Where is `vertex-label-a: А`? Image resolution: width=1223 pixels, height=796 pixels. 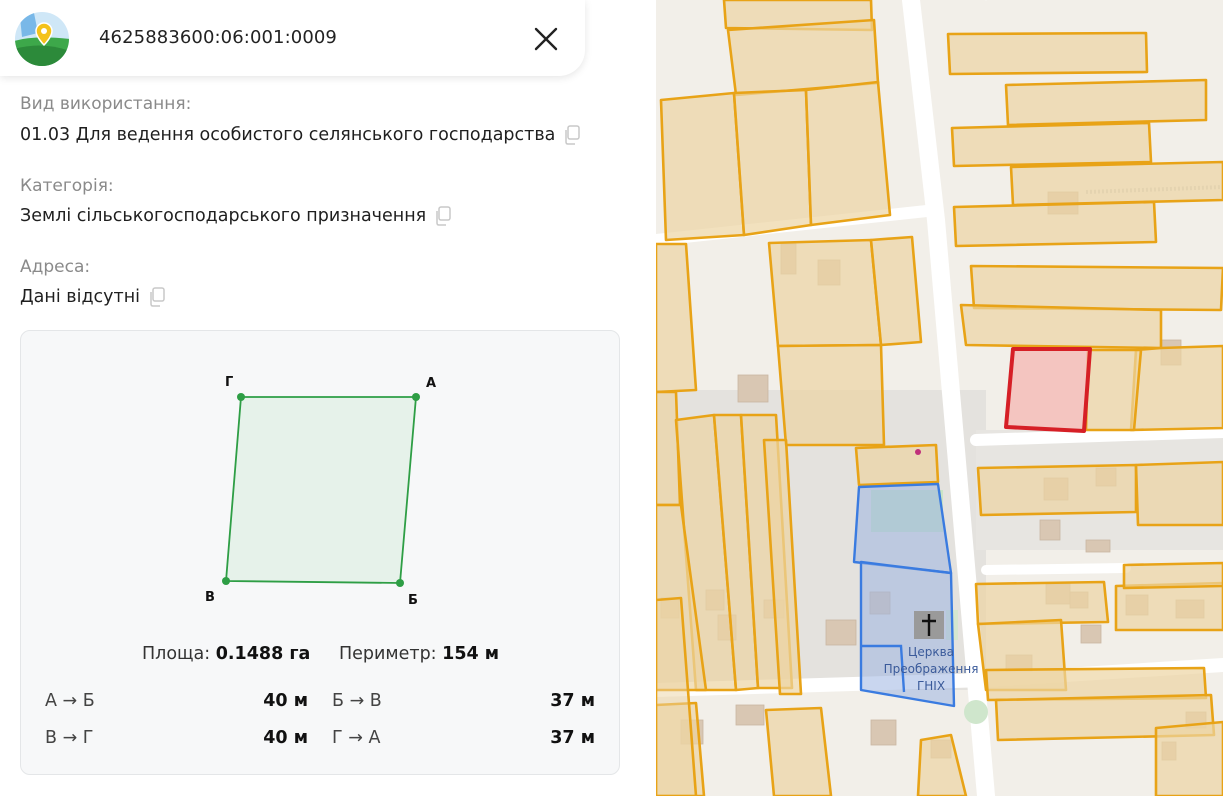 vertex-label-a: А is located at coordinates (431, 383).